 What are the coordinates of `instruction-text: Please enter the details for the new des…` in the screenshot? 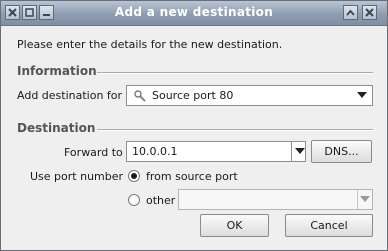 It's located at (150, 44).